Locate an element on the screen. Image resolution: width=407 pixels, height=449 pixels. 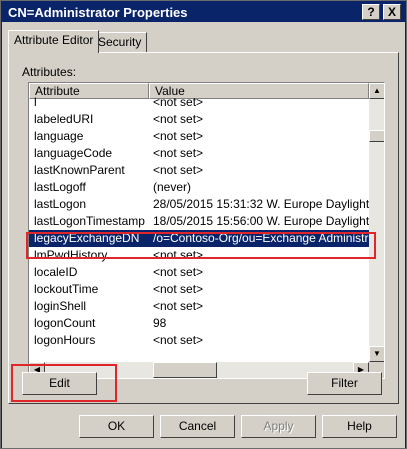
list-item: labeledURI <not set> is located at coordinates (199, 119).